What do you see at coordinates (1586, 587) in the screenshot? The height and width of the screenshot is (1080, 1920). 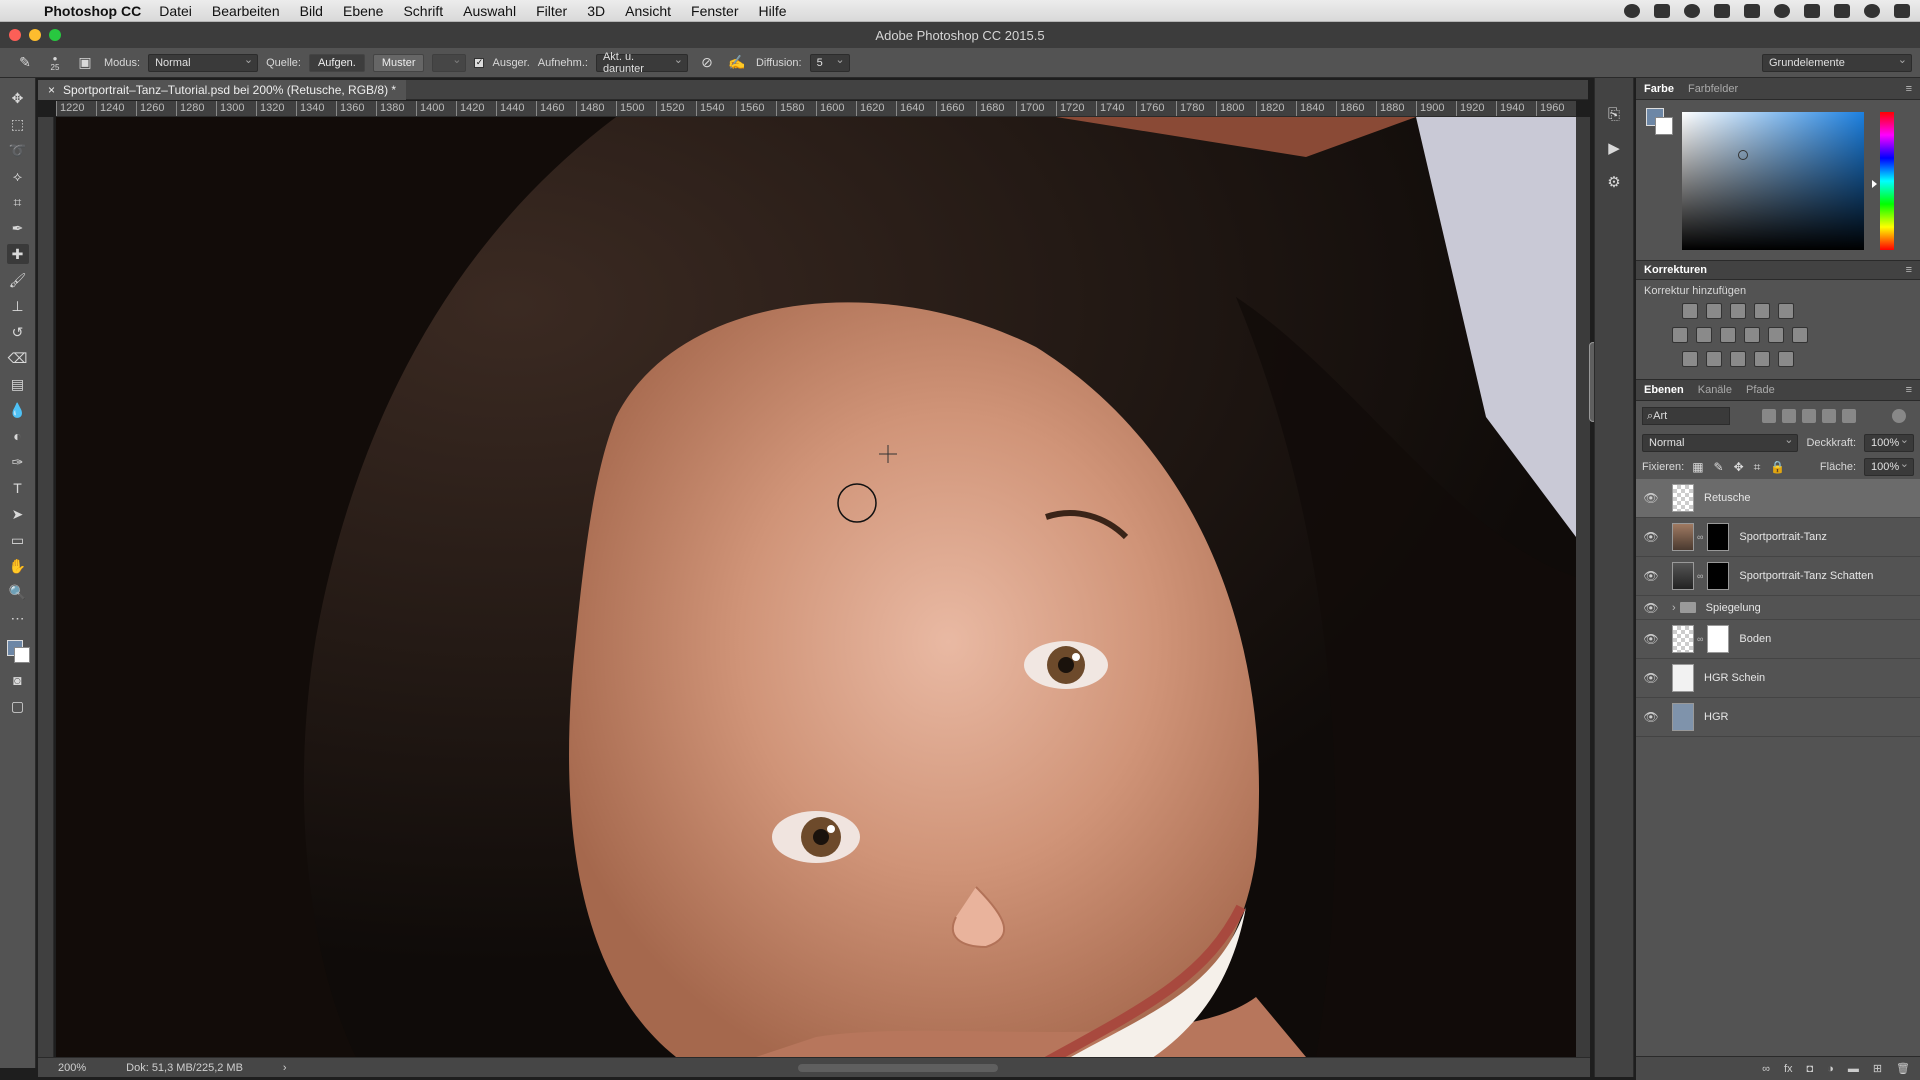 I see `vertical-scrollbar` at bounding box center [1586, 587].